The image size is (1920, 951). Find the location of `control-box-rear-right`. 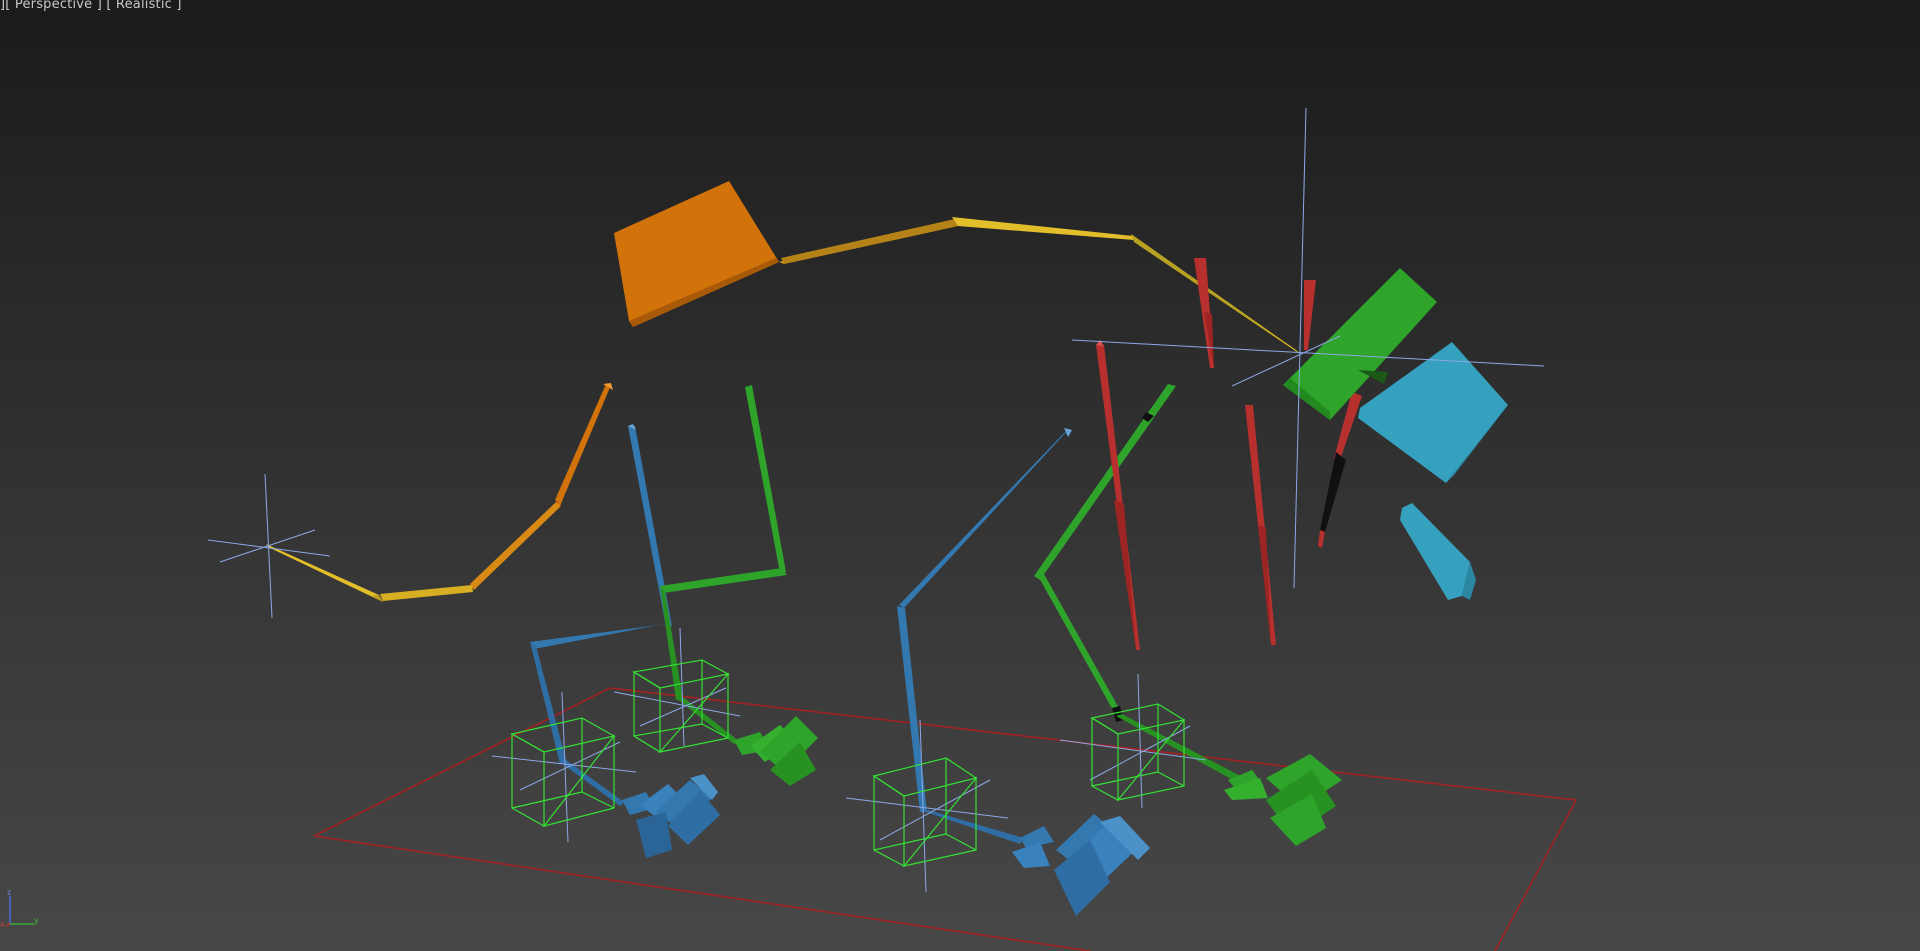

control-box-rear-right is located at coordinates (1138, 752).